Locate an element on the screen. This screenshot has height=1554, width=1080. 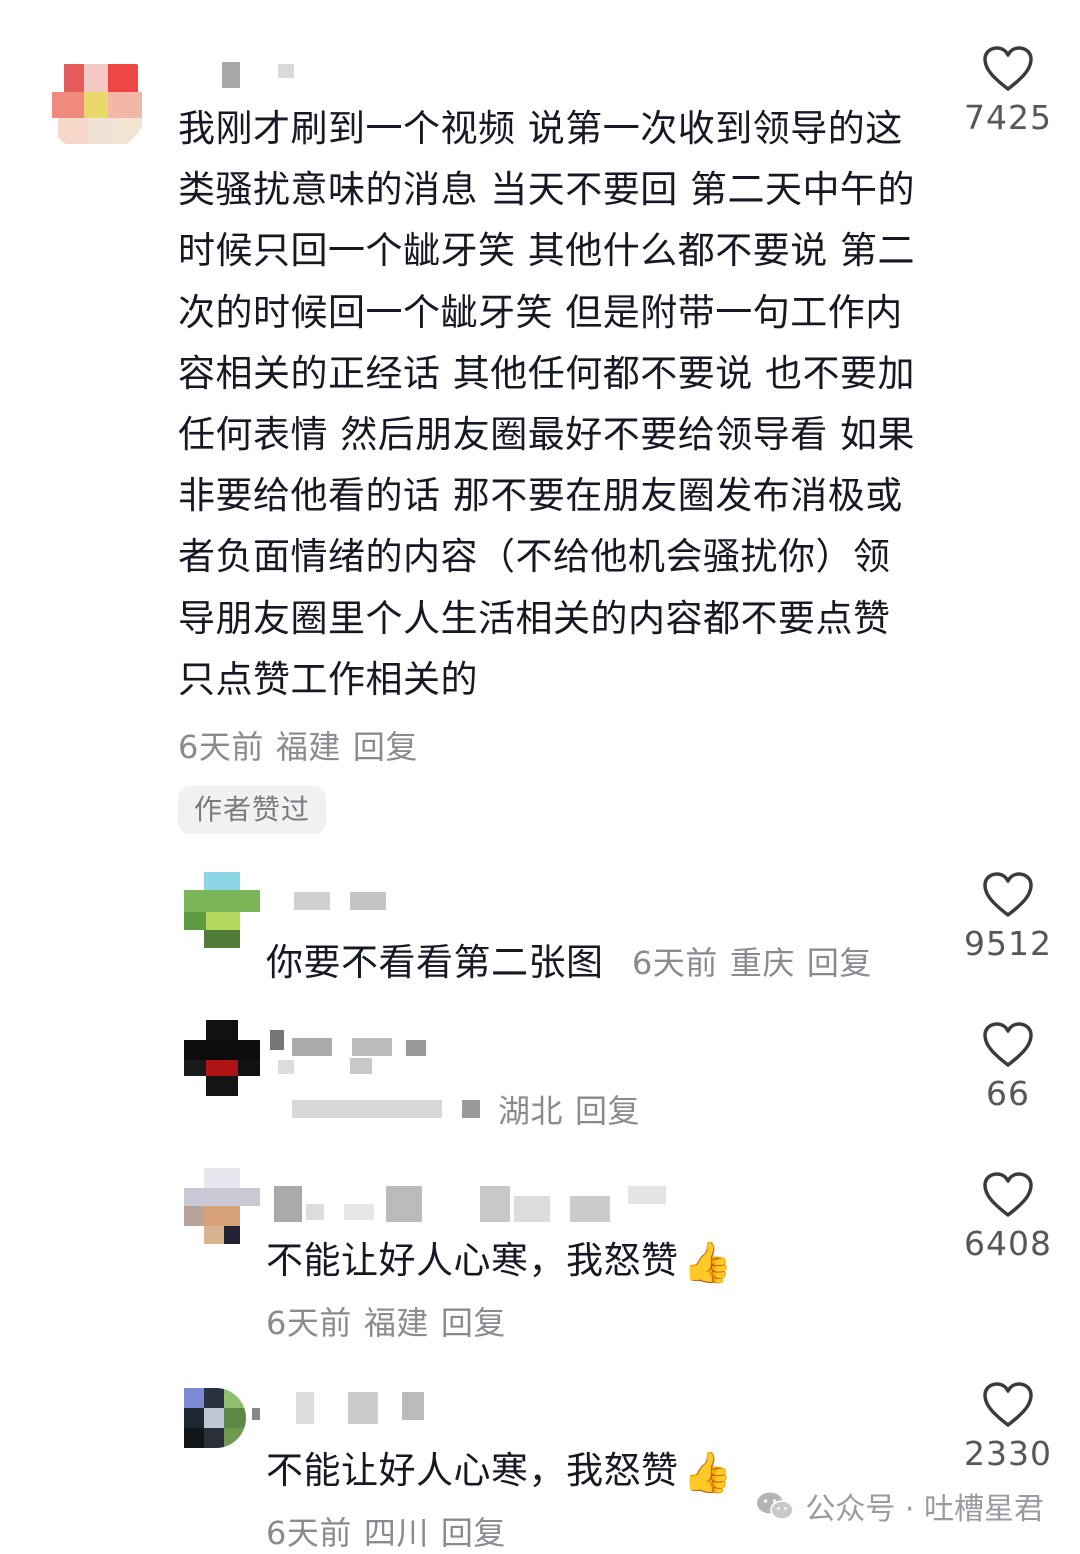
watermark: 公众号 · 吐槽星君 is located at coordinates (899, 1506).